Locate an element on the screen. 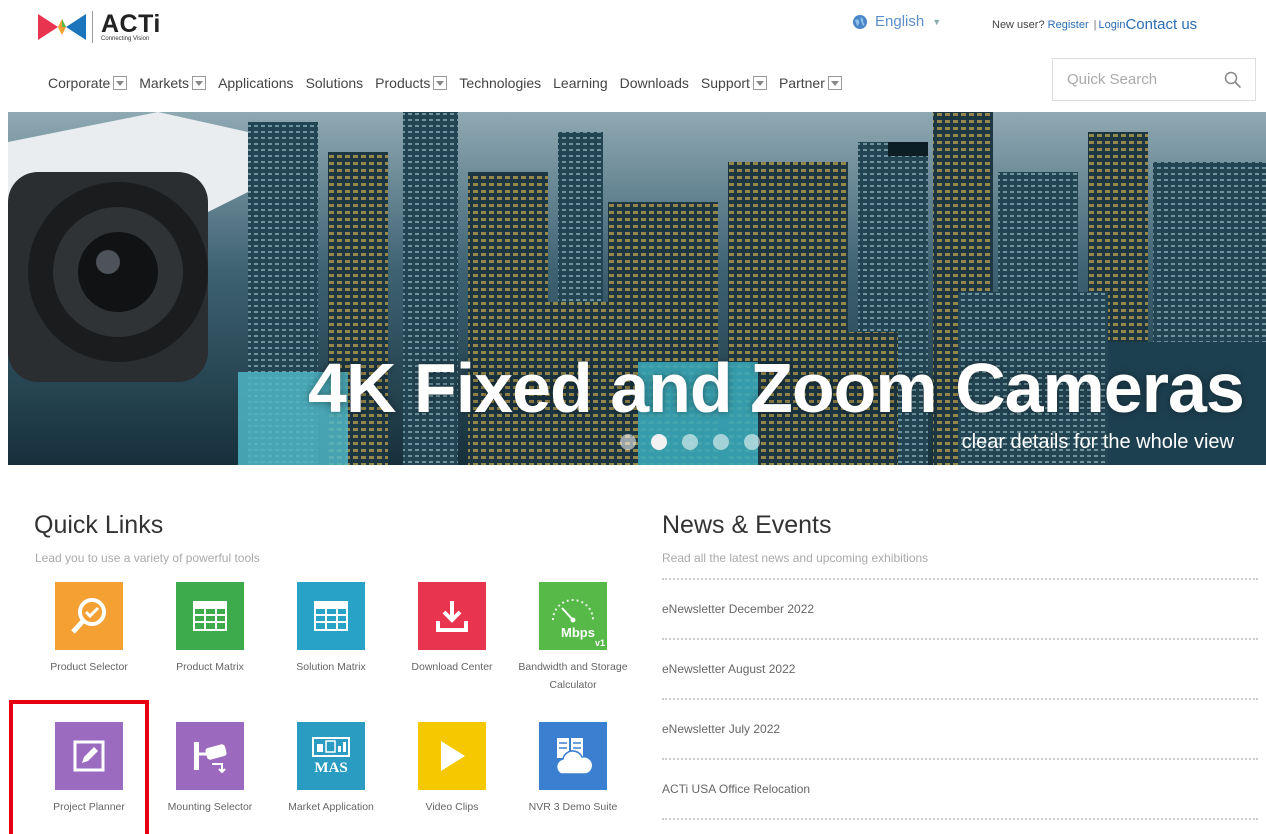  nav-item-label: Learning is located at coordinates (580, 83).